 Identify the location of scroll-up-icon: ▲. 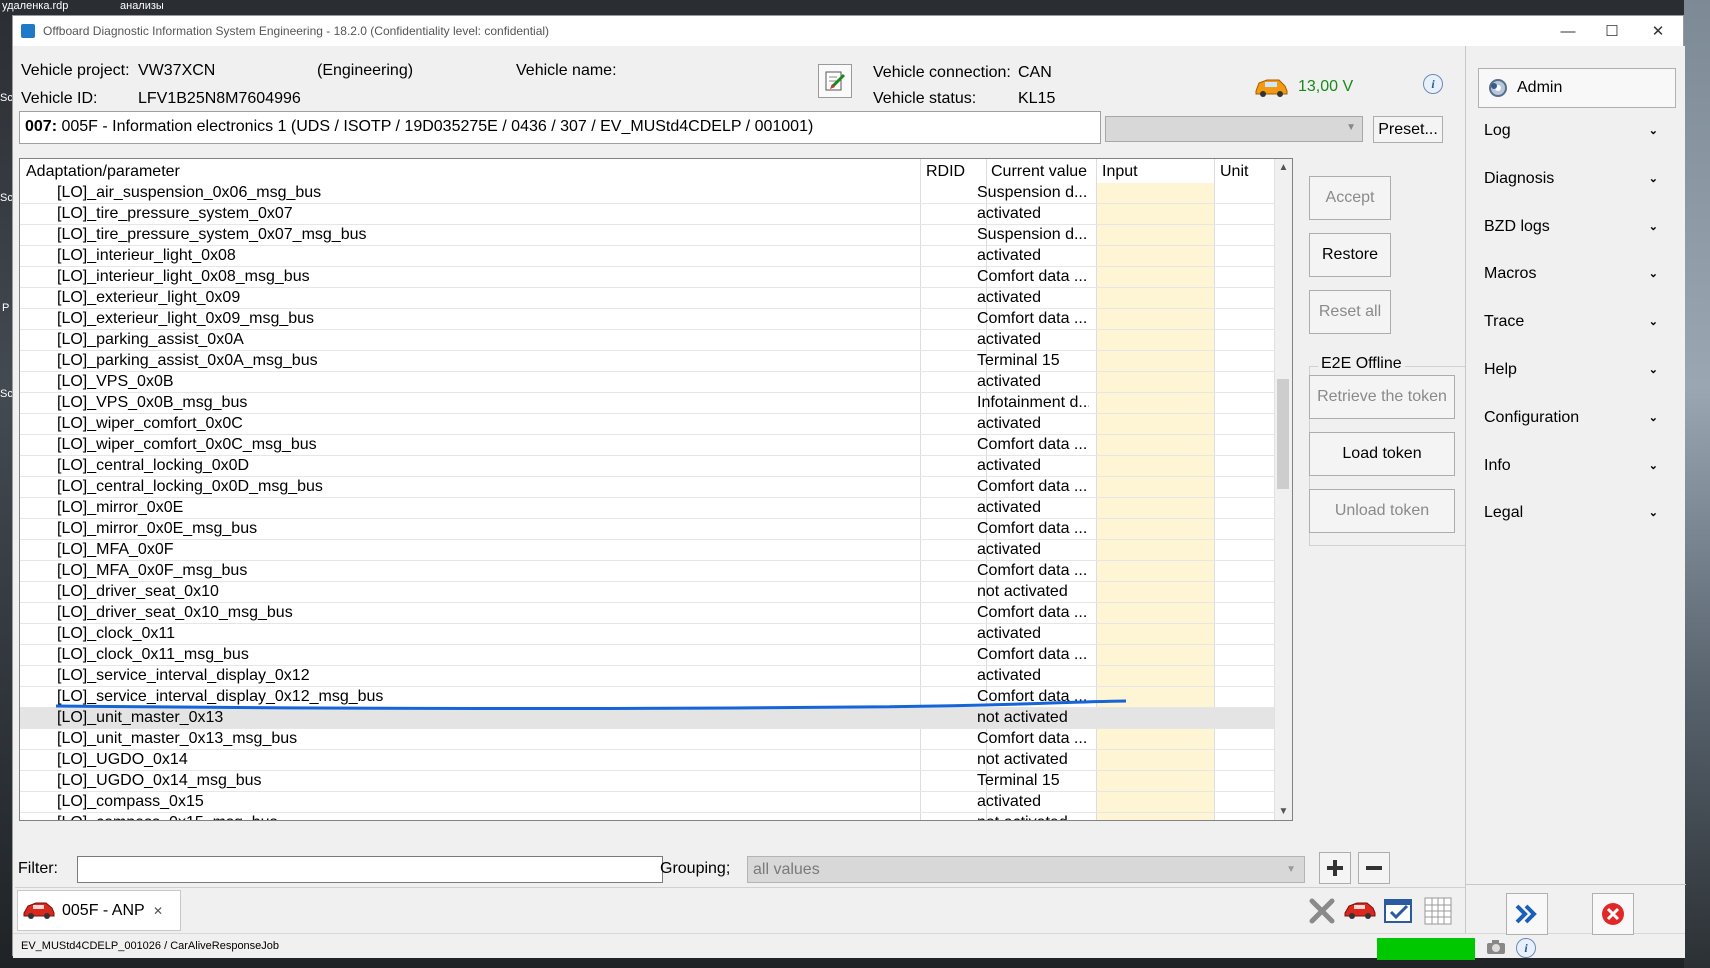
(1283, 167).